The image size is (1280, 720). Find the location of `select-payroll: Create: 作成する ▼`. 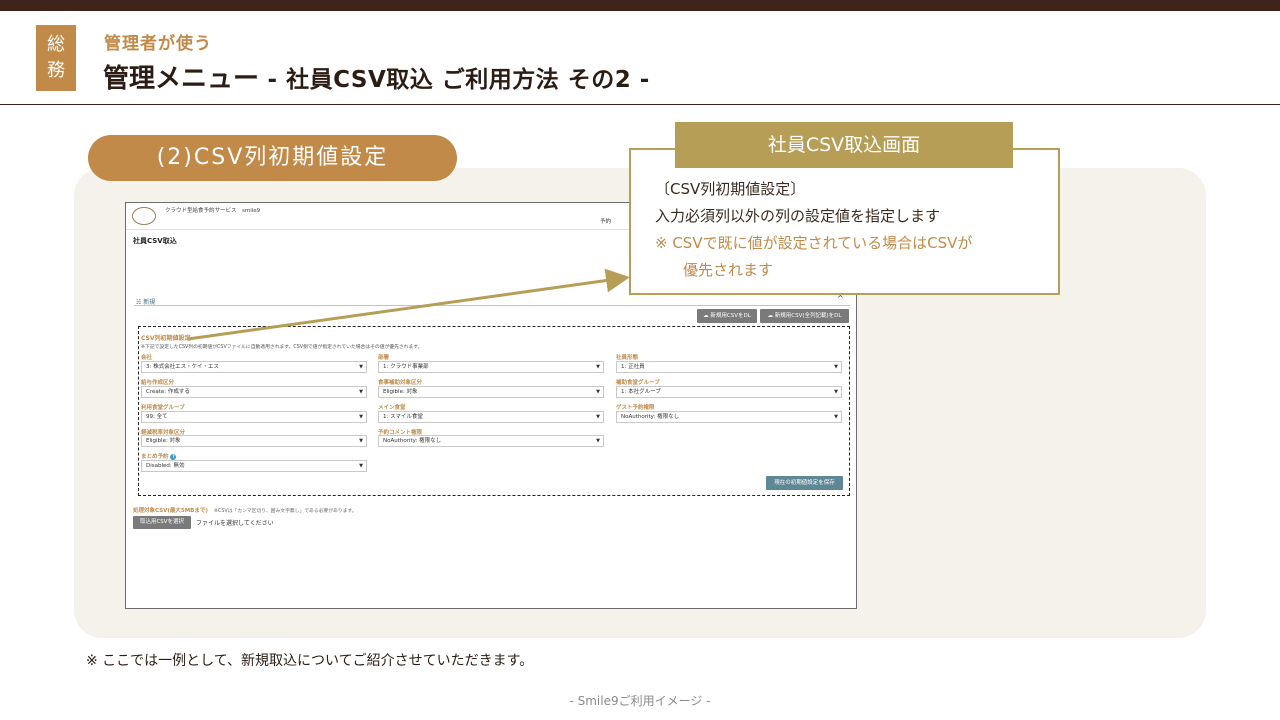

select-payroll: Create: 作成する ▼ is located at coordinates (254, 392).